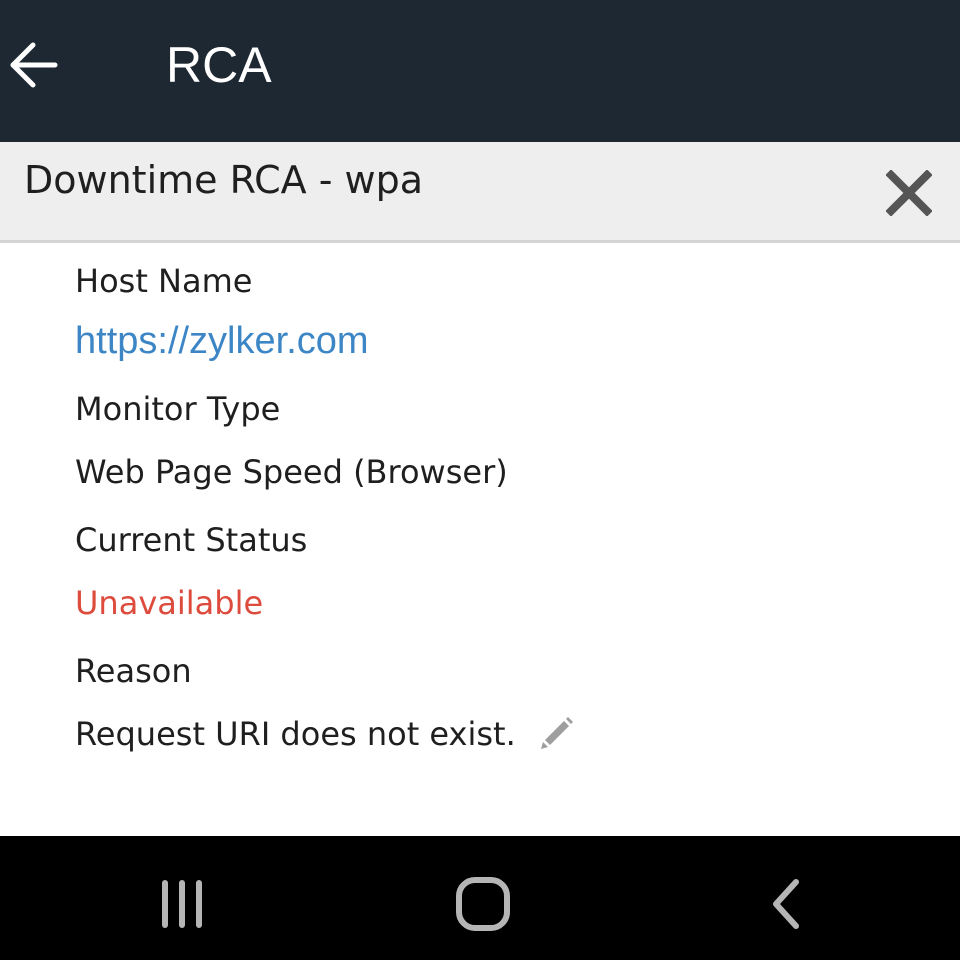  I want to click on edit-reason-button, so click(557, 733).